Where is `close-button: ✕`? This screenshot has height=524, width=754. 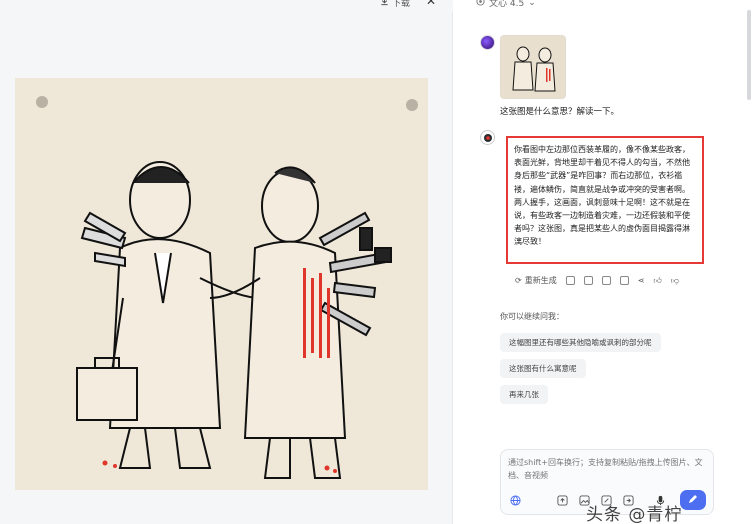 close-button: ✕ is located at coordinates (431, 4).